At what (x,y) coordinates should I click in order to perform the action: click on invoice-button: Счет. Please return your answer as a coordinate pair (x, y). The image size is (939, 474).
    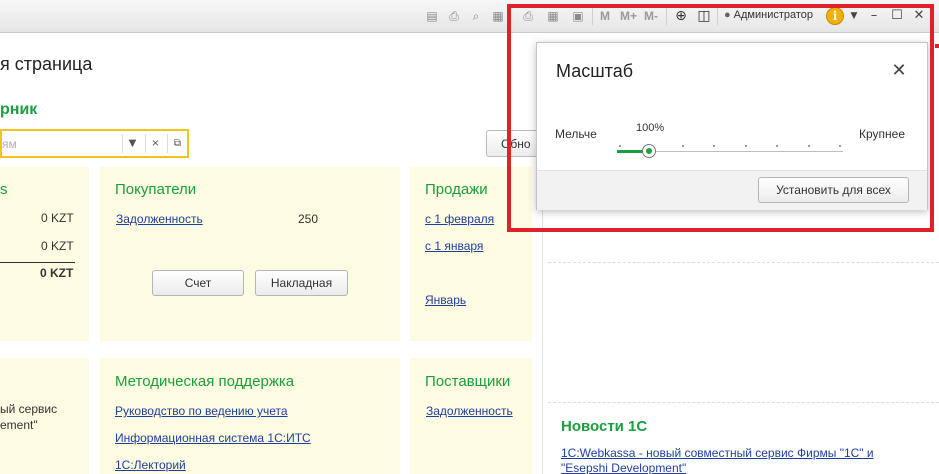
    Looking at the image, I should click on (198, 283).